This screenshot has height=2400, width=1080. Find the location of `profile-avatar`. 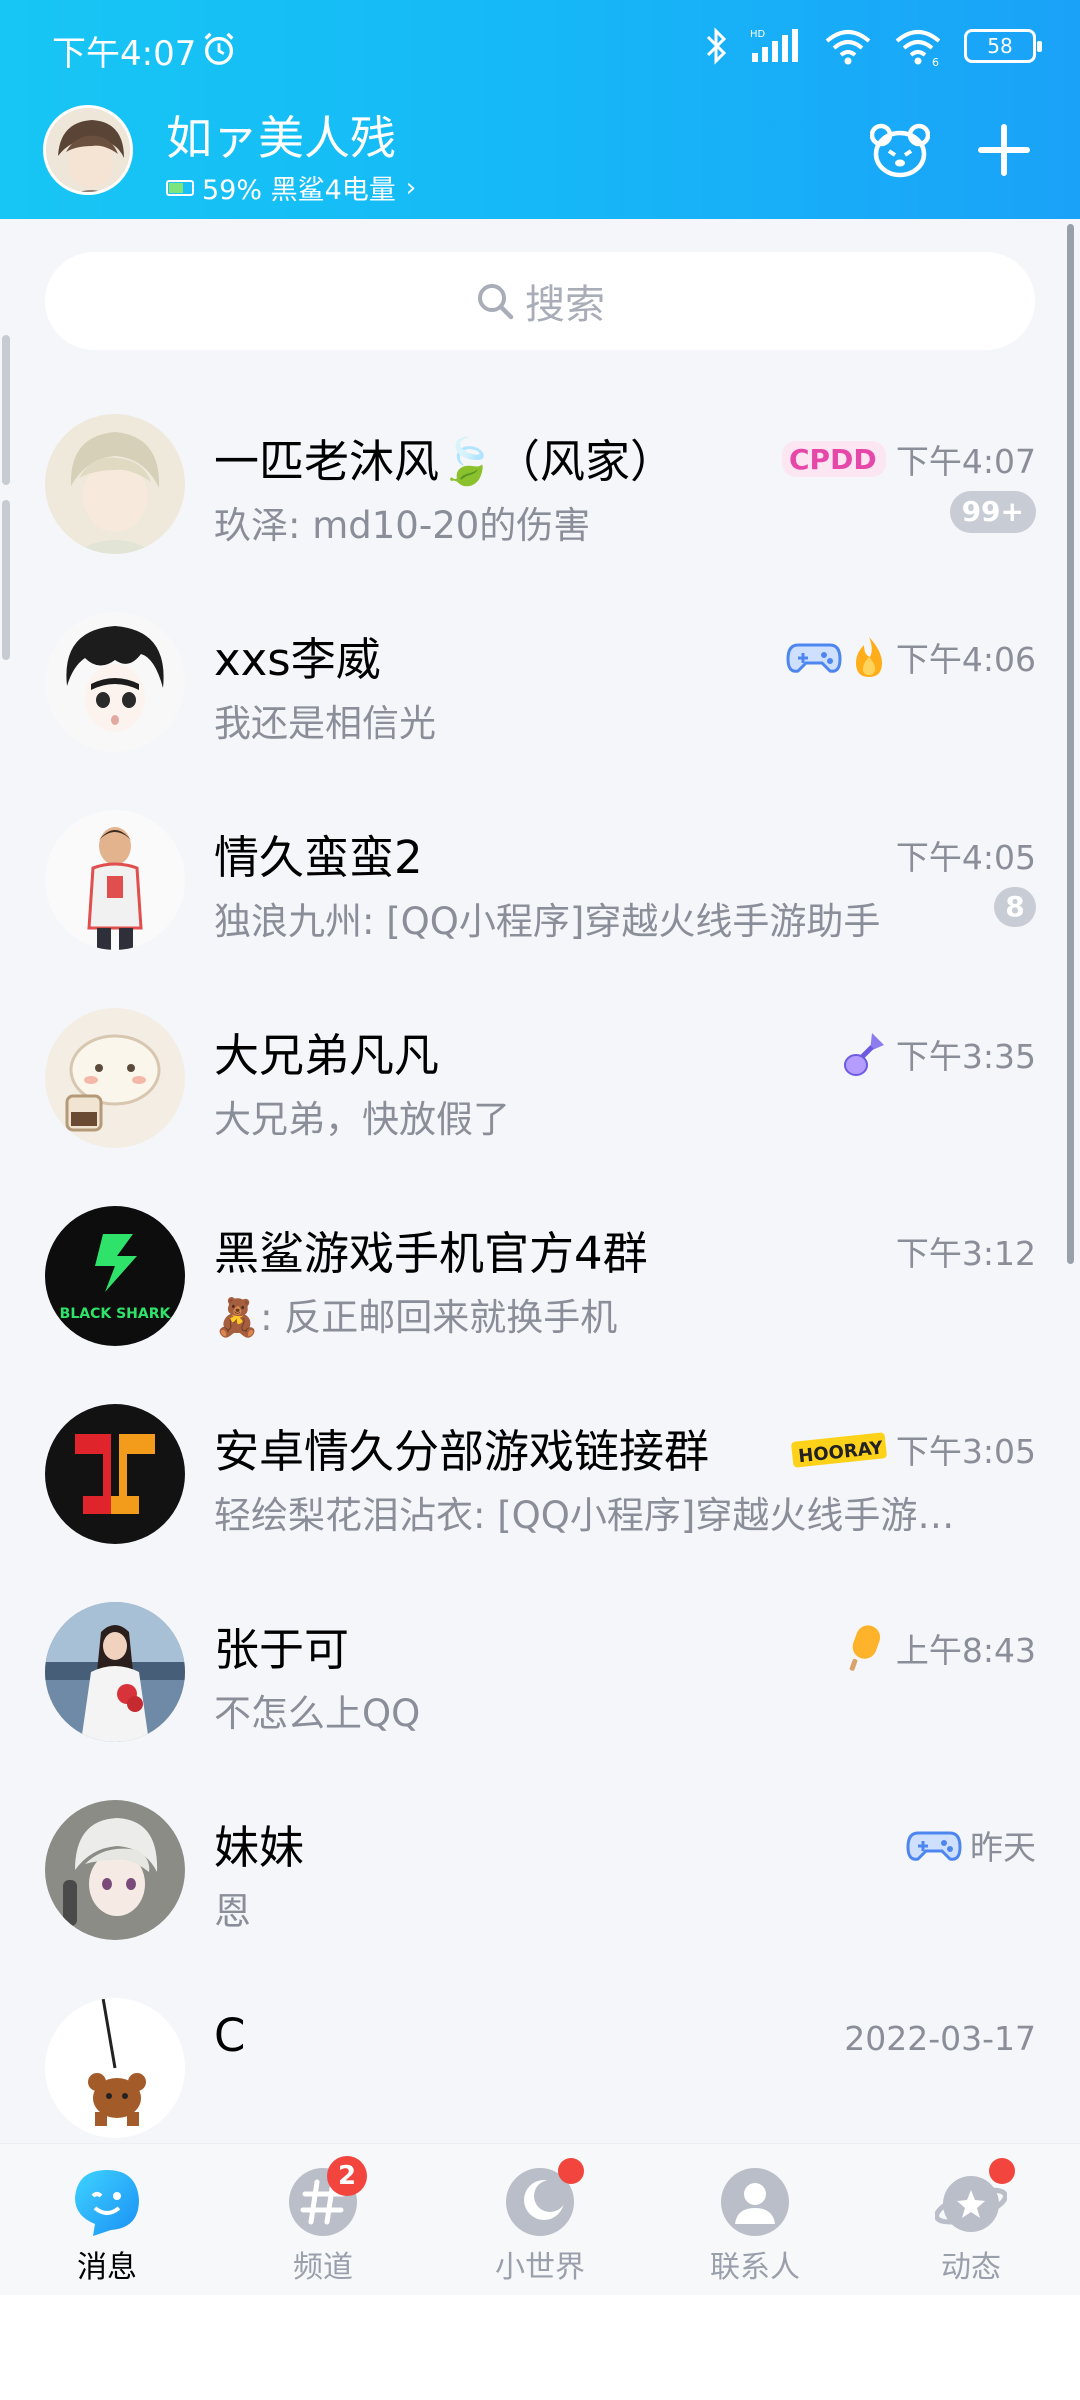

profile-avatar is located at coordinates (88, 150).